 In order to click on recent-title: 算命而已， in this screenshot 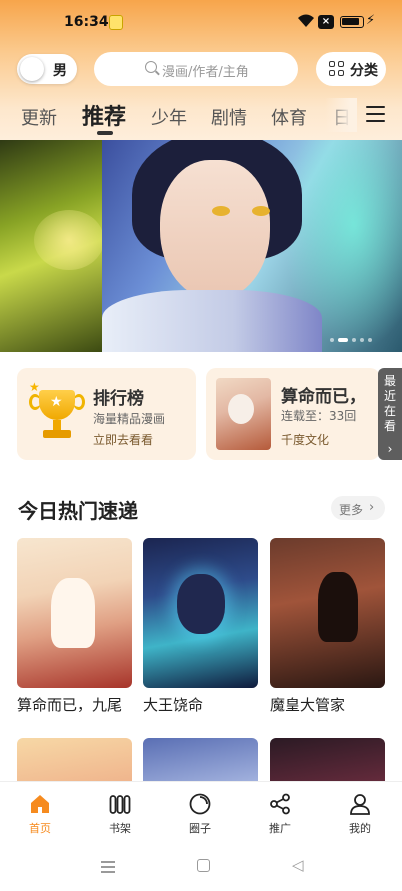, I will do `click(323, 397)`.